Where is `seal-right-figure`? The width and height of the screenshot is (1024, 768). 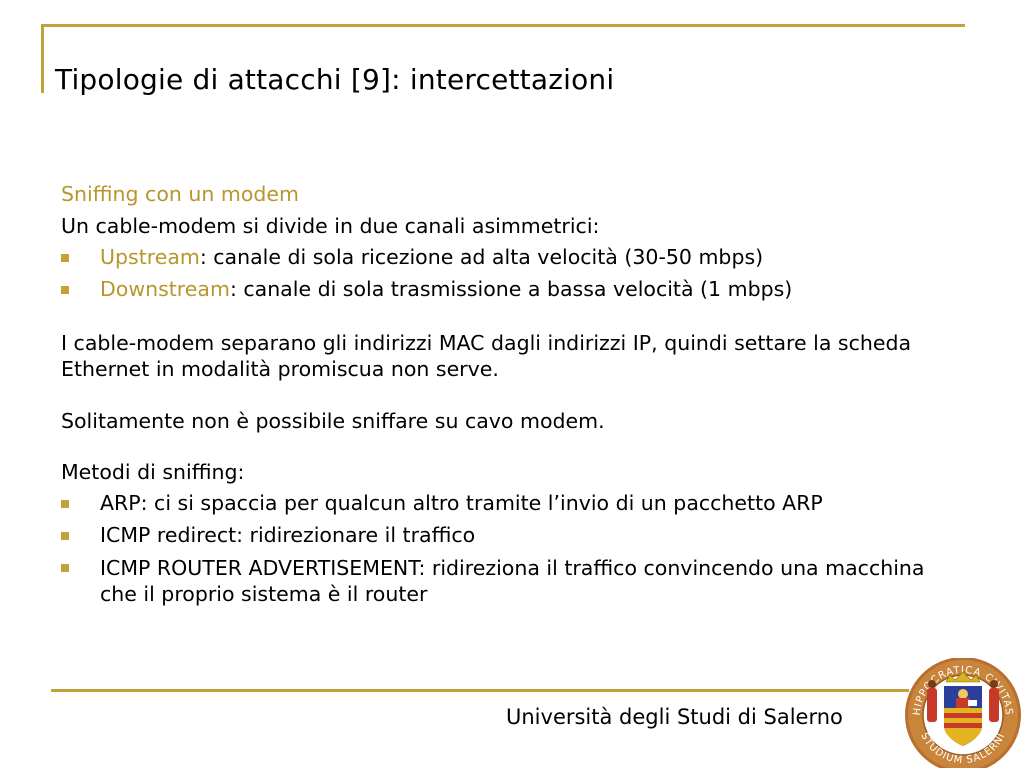 seal-right-figure is located at coordinates (994, 705).